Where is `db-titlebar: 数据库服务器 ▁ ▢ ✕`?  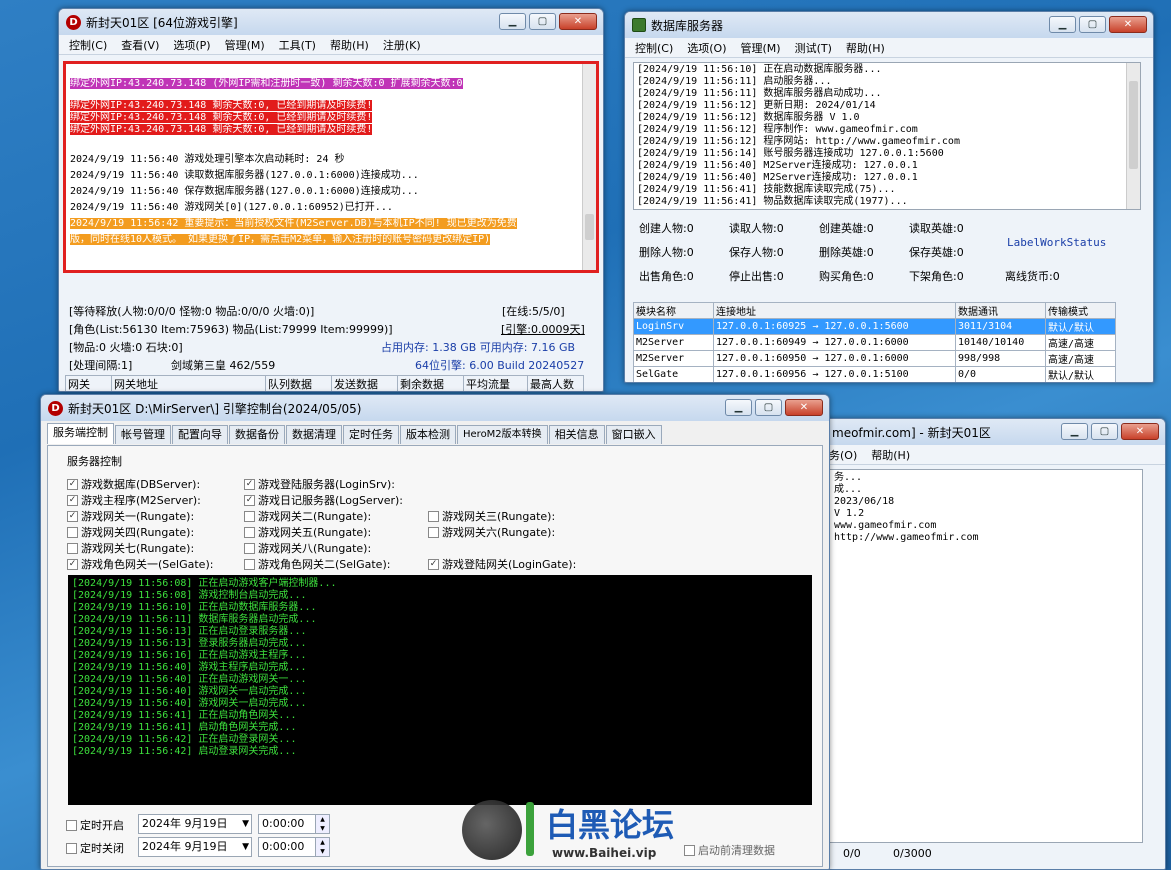
db-titlebar: 数据库服务器 ▁ ▢ ✕ is located at coordinates (889, 25).